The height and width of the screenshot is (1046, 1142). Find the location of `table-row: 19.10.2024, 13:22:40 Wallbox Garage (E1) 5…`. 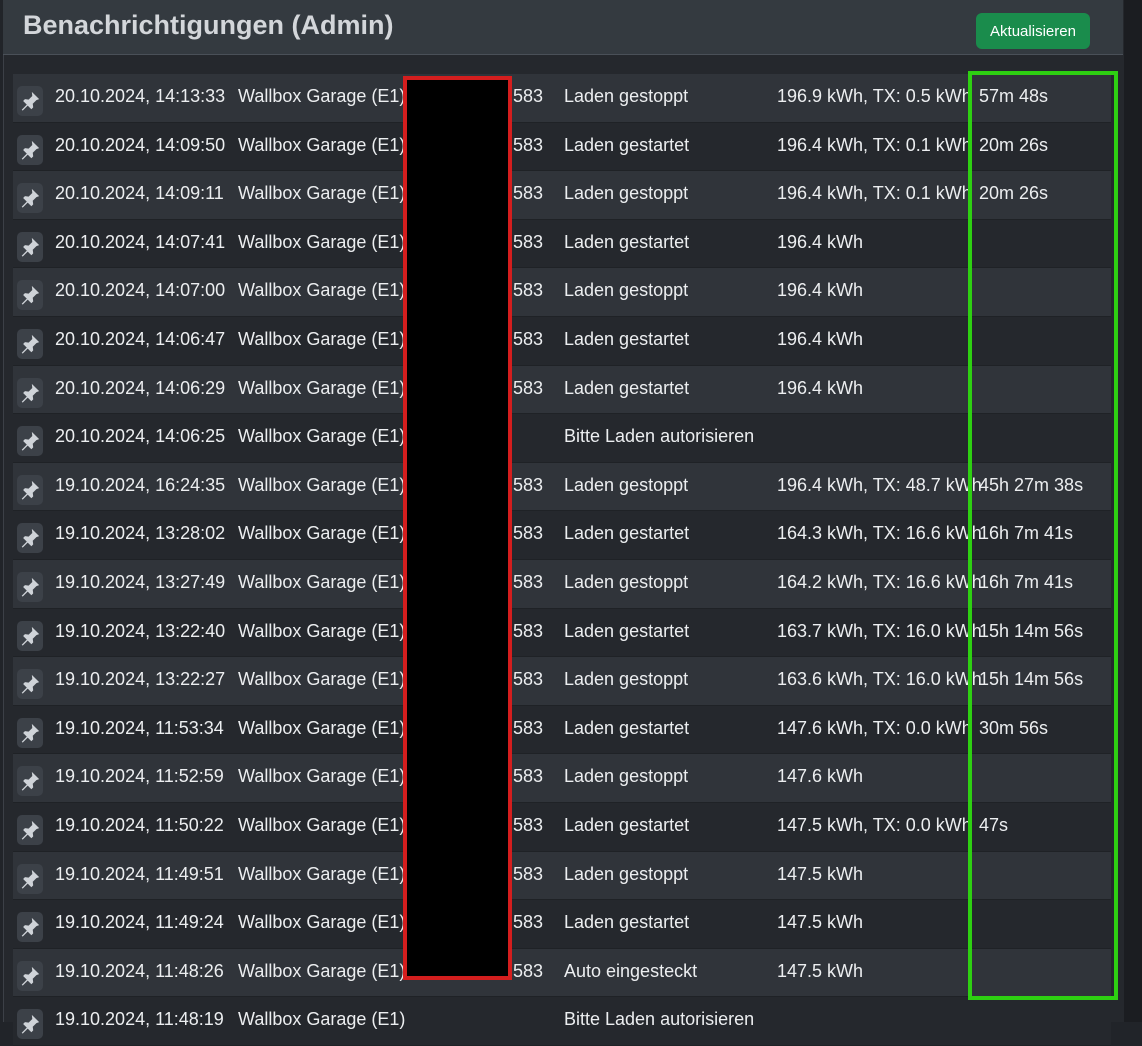

table-row: 19.10.2024, 13:22:40 Wallbox Garage (E1) 5… is located at coordinates (562, 633).